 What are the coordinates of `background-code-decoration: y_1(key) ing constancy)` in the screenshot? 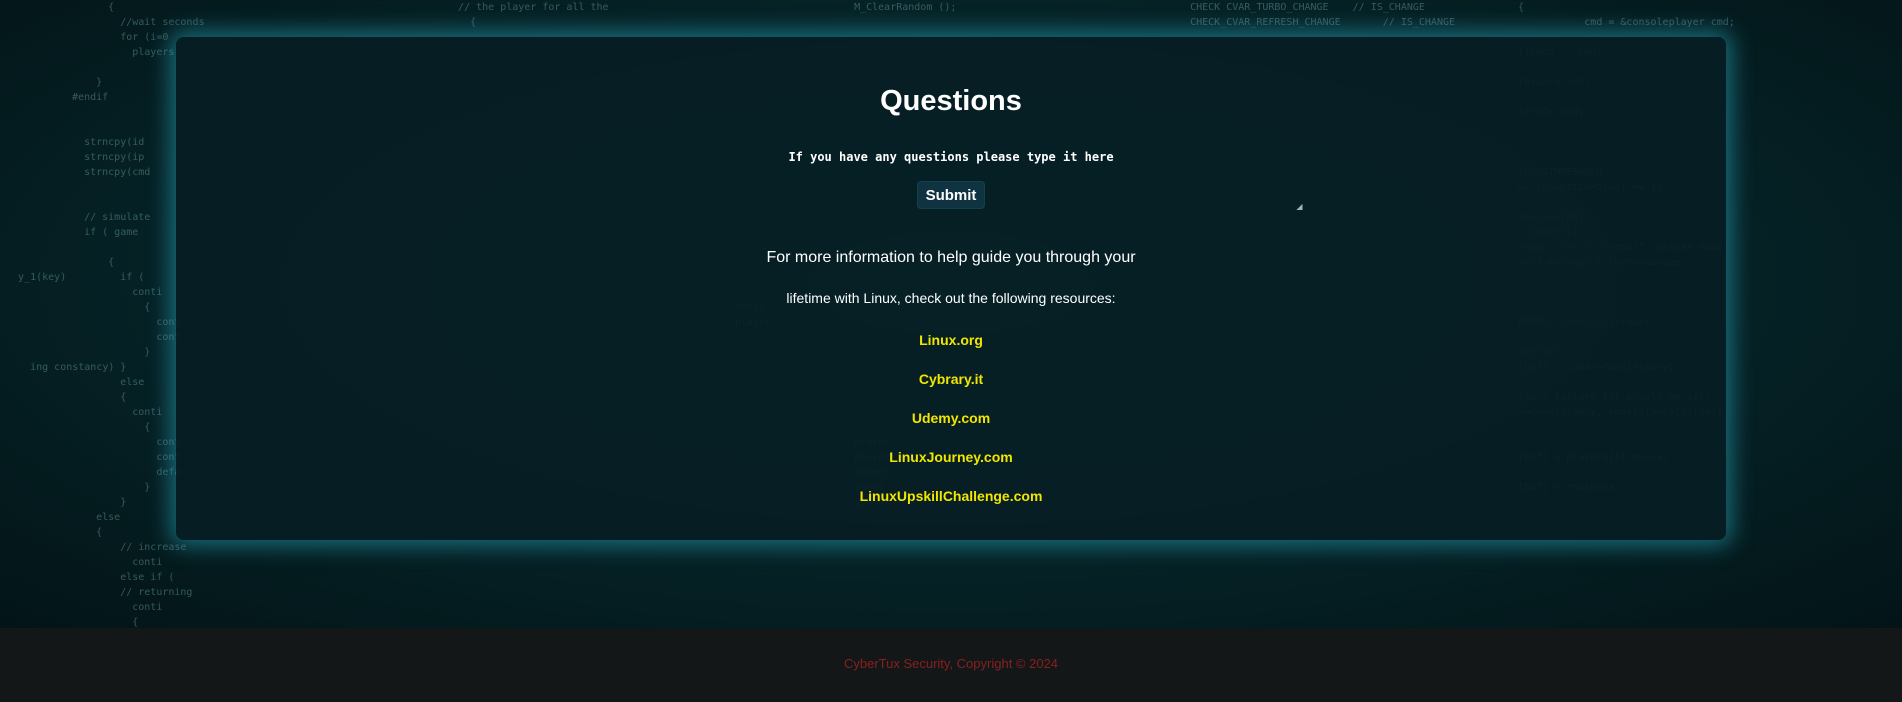 It's located at (66, 322).